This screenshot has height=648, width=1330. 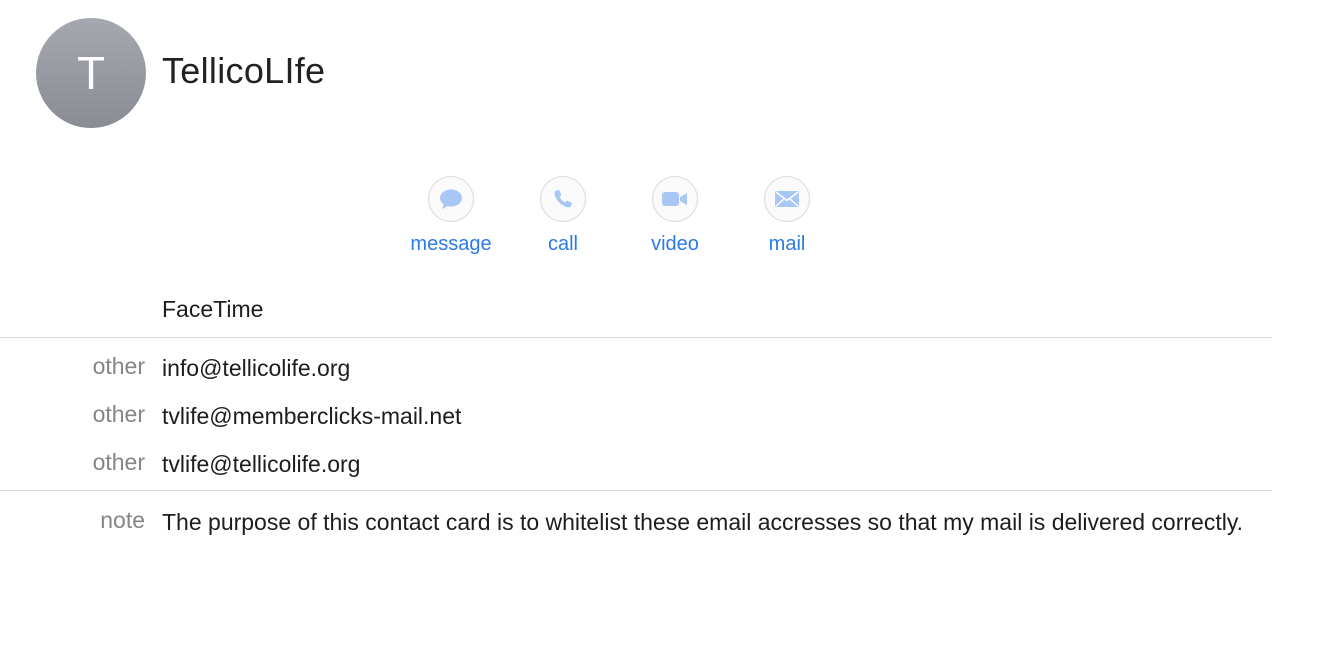 I want to click on mail-action-button: mail, so click(x=787, y=216).